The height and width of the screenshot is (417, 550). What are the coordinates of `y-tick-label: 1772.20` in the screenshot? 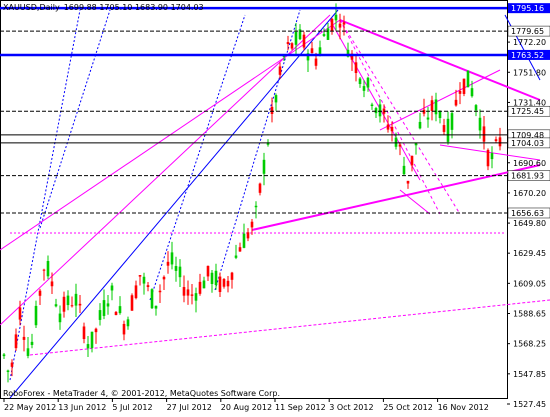 It's located at (529, 42).